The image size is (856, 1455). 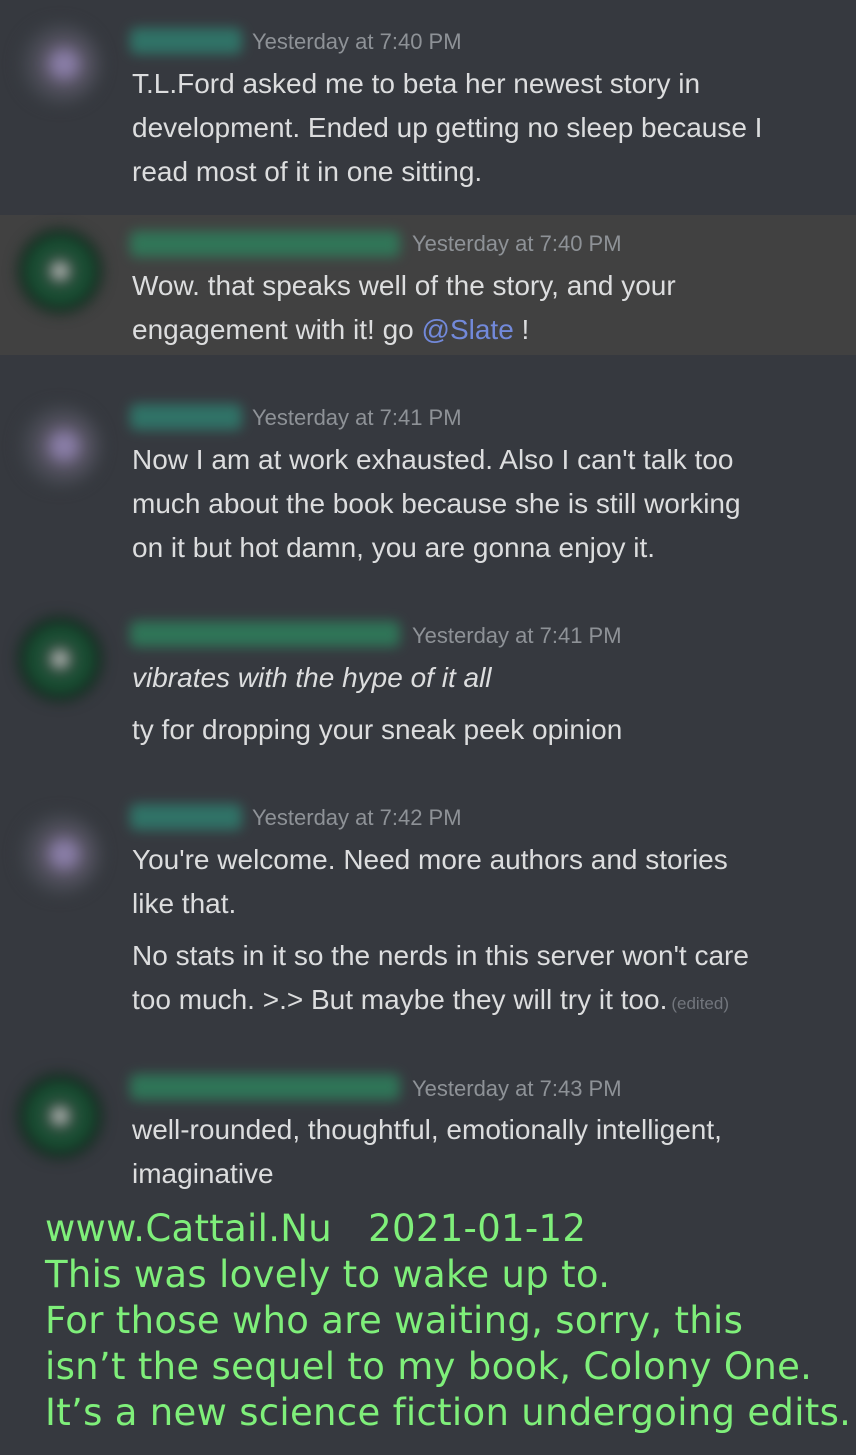 I want to click on message-text-part: engagement with it! go, so click(x=277, y=329).